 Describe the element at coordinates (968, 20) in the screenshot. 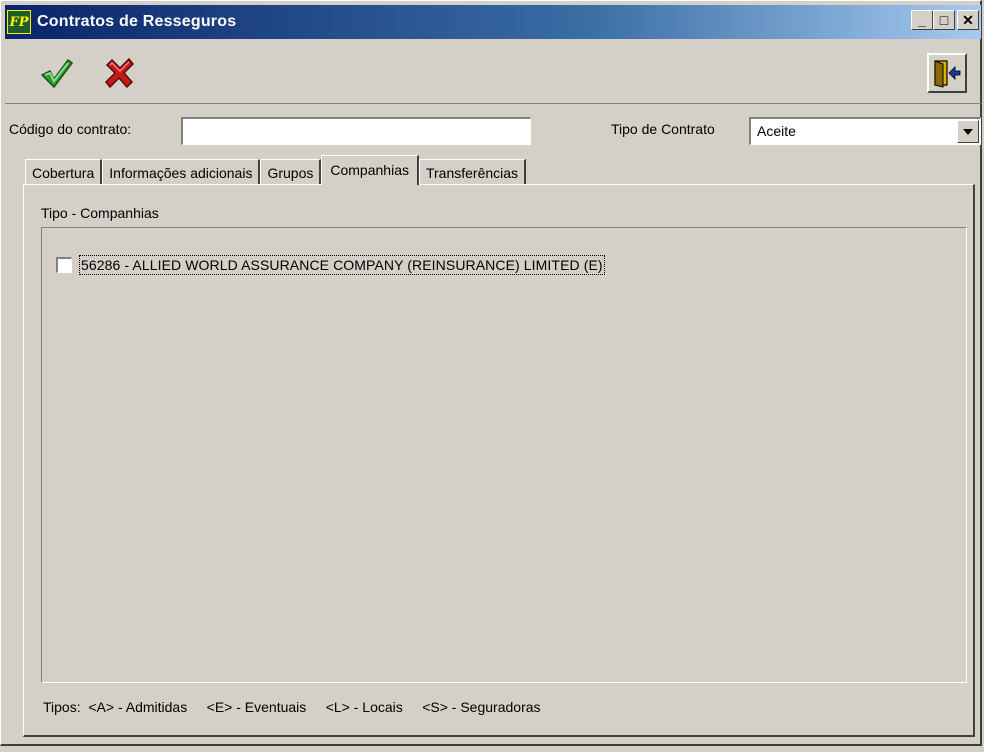

I see `close-button: ✕` at that location.